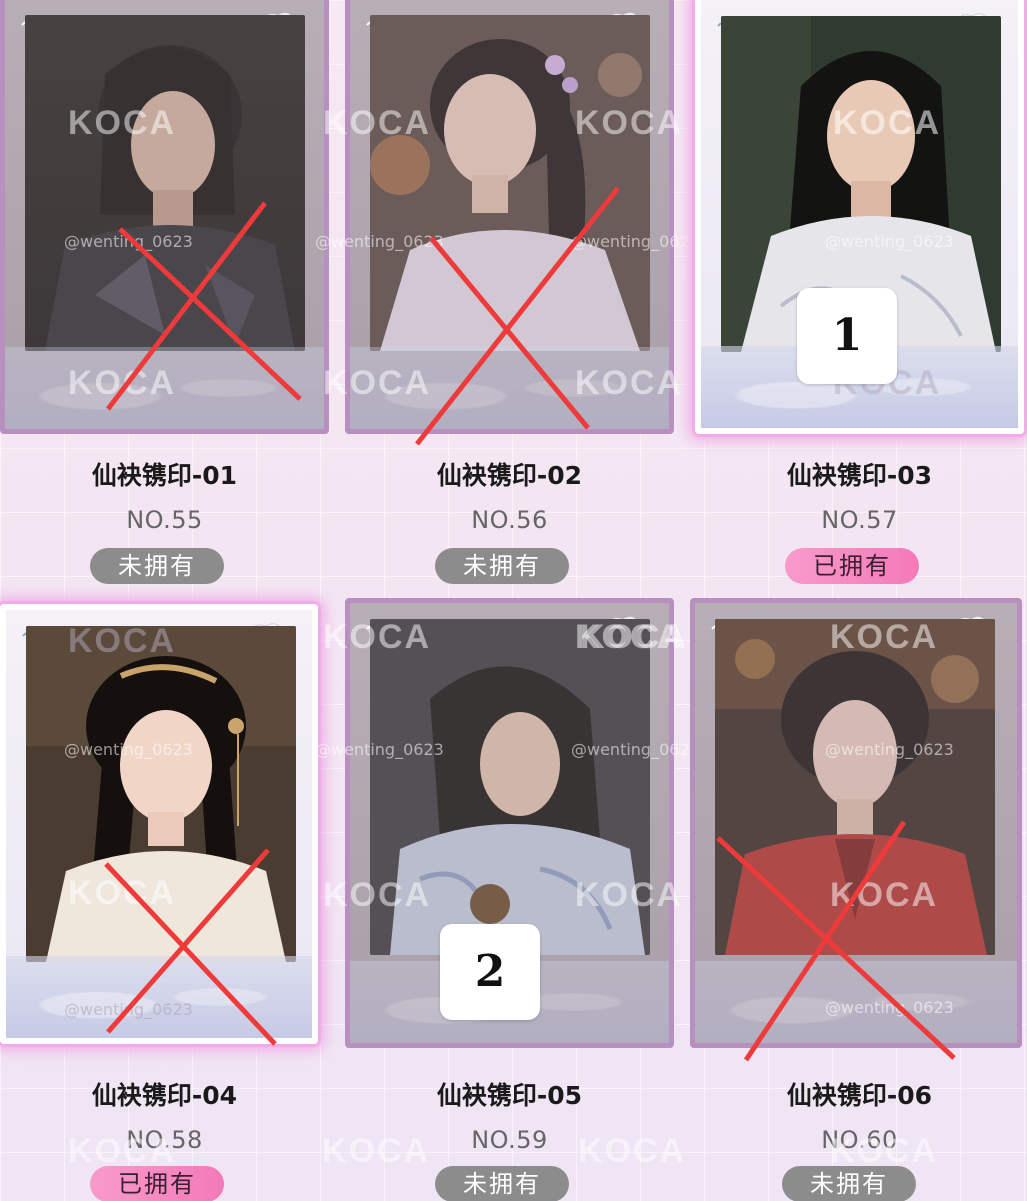 Image resolution: width=1027 pixels, height=1201 pixels. What do you see at coordinates (859, 520) in the screenshot?
I see `card-number: NO.57` at bounding box center [859, 520].